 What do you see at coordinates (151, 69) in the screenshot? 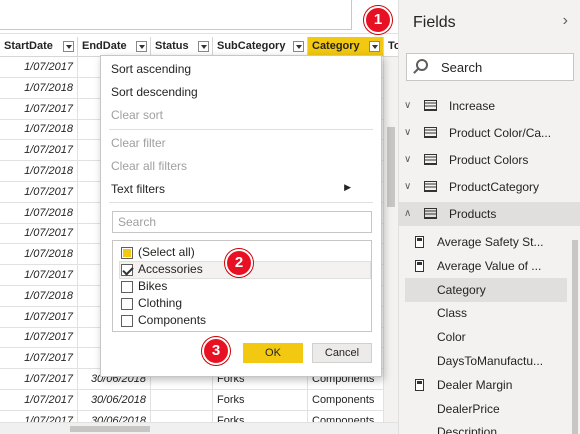
I see `sort-ascending-item: Sort ascending` at bounding box center [151, 69].